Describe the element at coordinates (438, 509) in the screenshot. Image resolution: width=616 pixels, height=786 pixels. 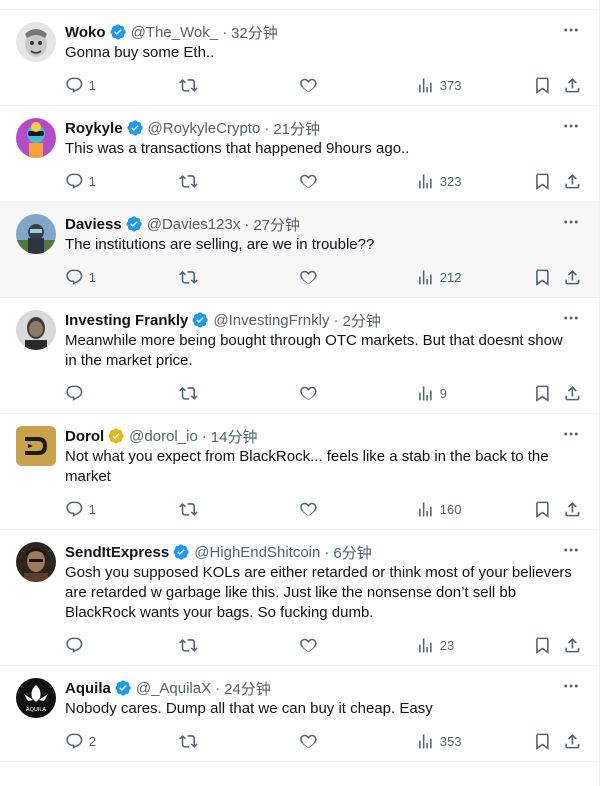
I see `views-button: 160` at that location.